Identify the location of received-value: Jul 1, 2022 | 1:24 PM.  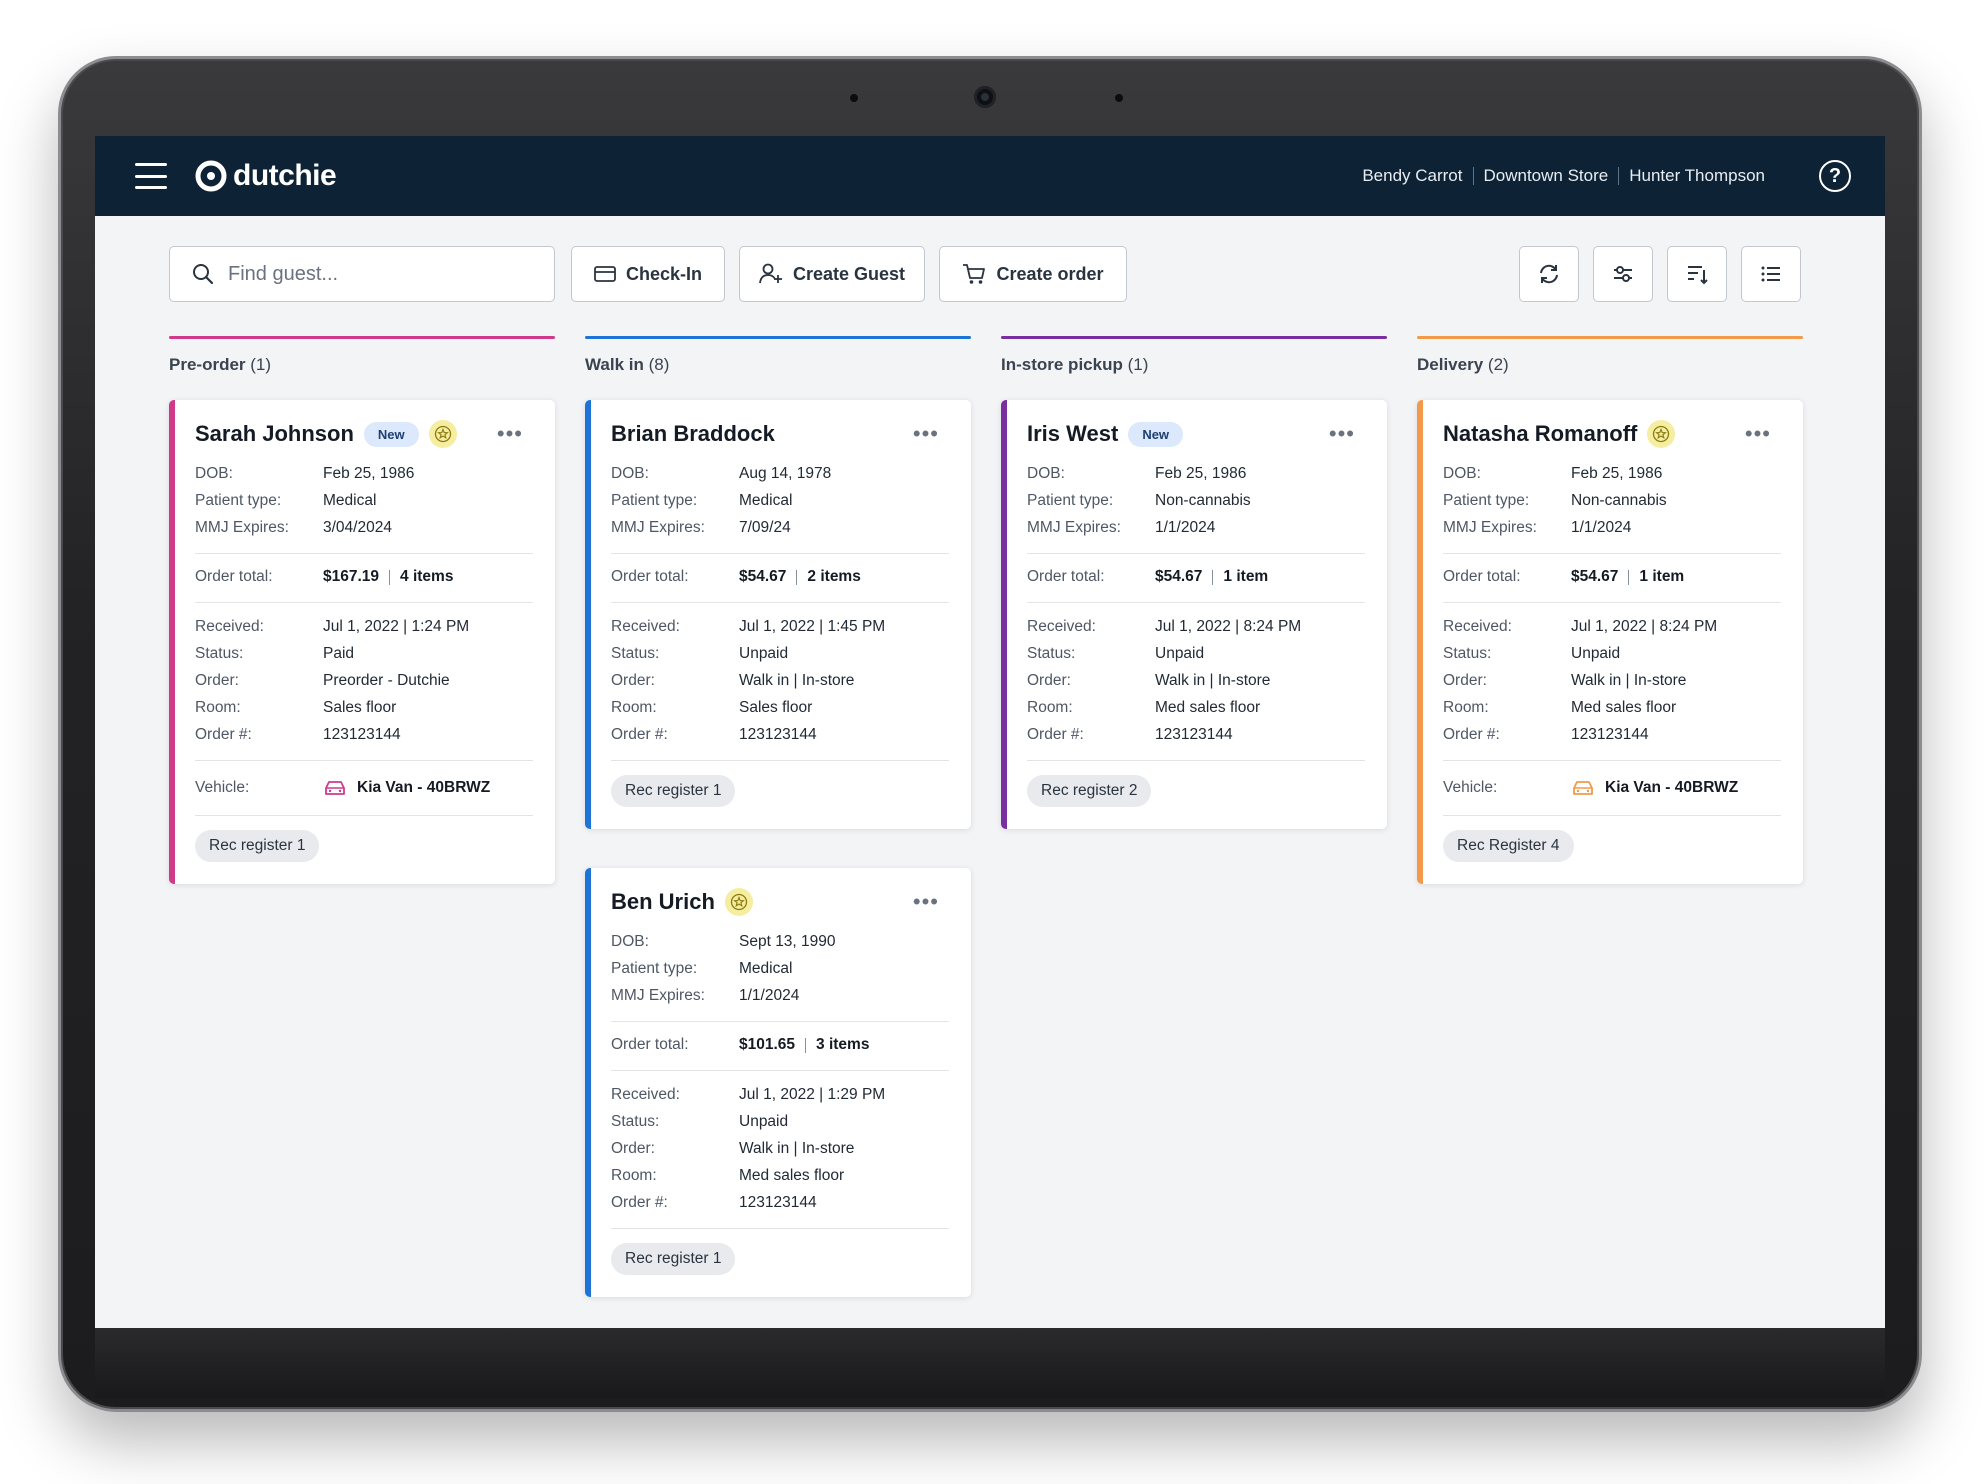
(396, 626).